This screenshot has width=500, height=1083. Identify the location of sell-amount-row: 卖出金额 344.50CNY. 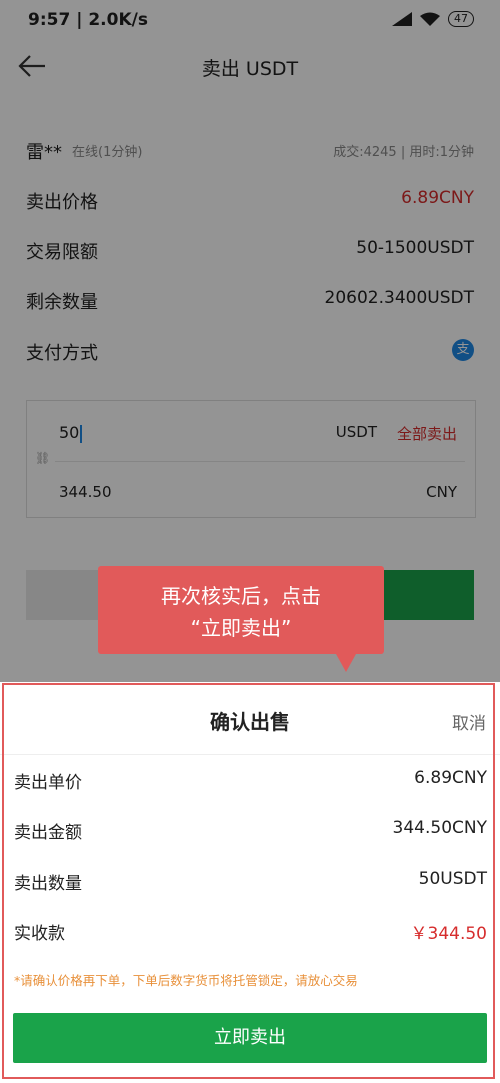
(250, 831).